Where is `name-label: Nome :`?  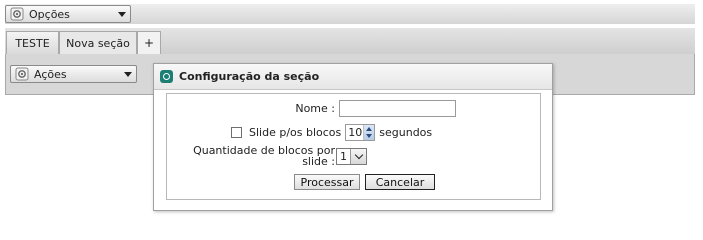
name-label: Nome : is located at coordinates (315, 108).